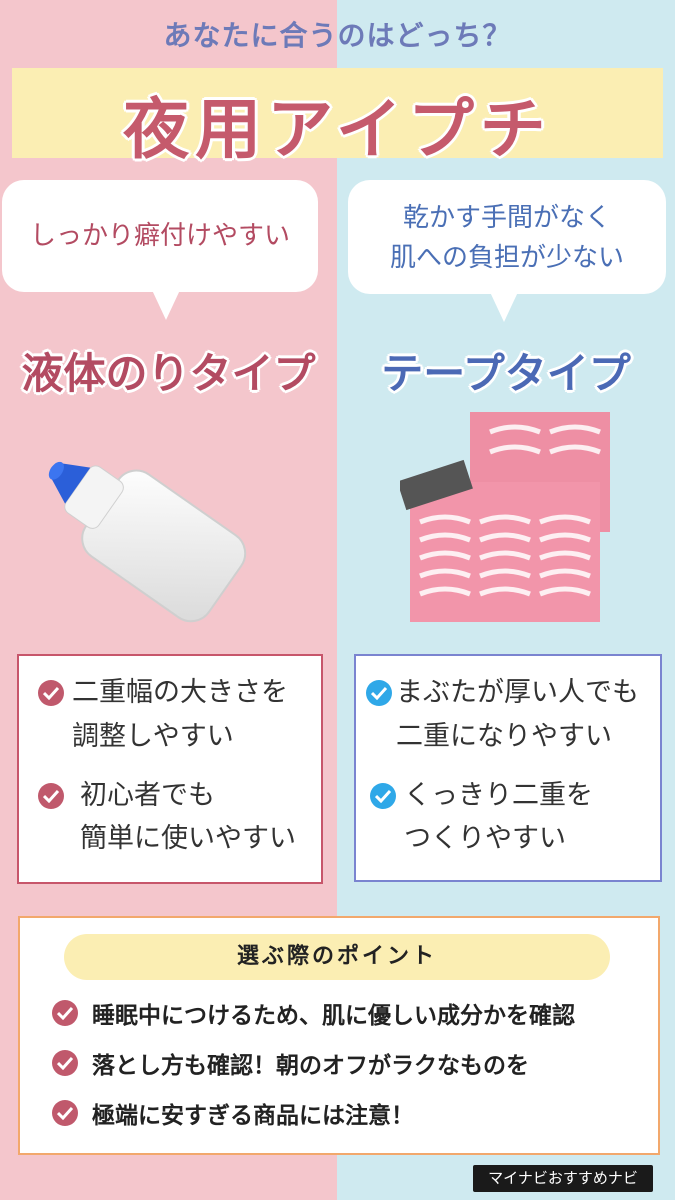 The width and height of the screenshot is (675, 1200). Describe the element at coordinates (153, 736) in the screenshot. I see `feature-line: 調整しやすい` at that location.